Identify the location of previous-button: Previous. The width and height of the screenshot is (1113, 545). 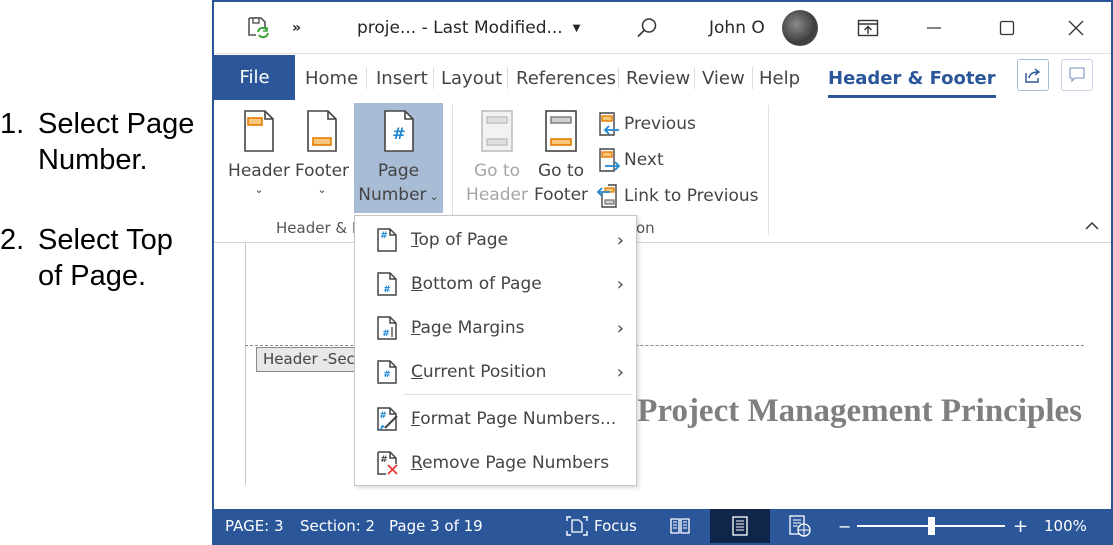
(647, 124).